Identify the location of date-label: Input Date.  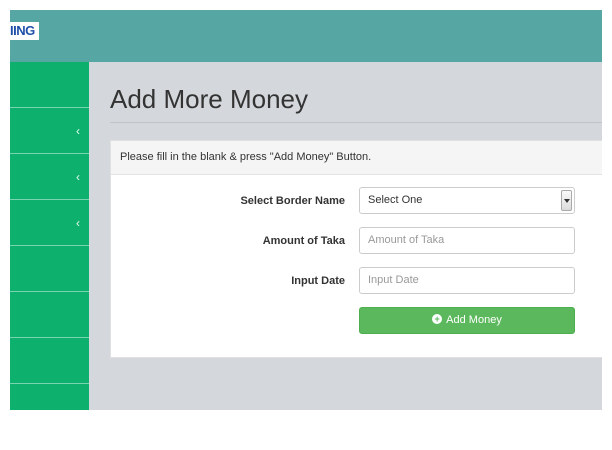
(318, 281).